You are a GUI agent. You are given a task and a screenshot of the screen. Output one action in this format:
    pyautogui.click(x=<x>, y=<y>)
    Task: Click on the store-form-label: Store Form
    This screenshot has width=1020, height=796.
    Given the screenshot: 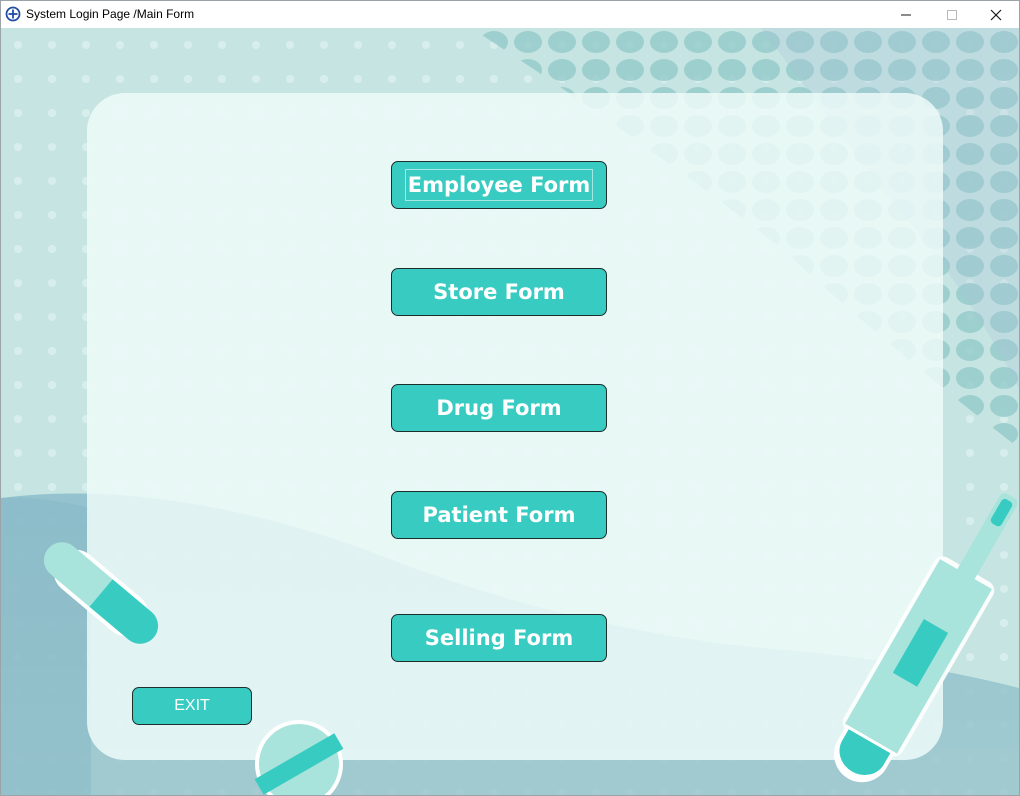 What is the action you would take?
    pyautogui.click(x=499, y=292)
    